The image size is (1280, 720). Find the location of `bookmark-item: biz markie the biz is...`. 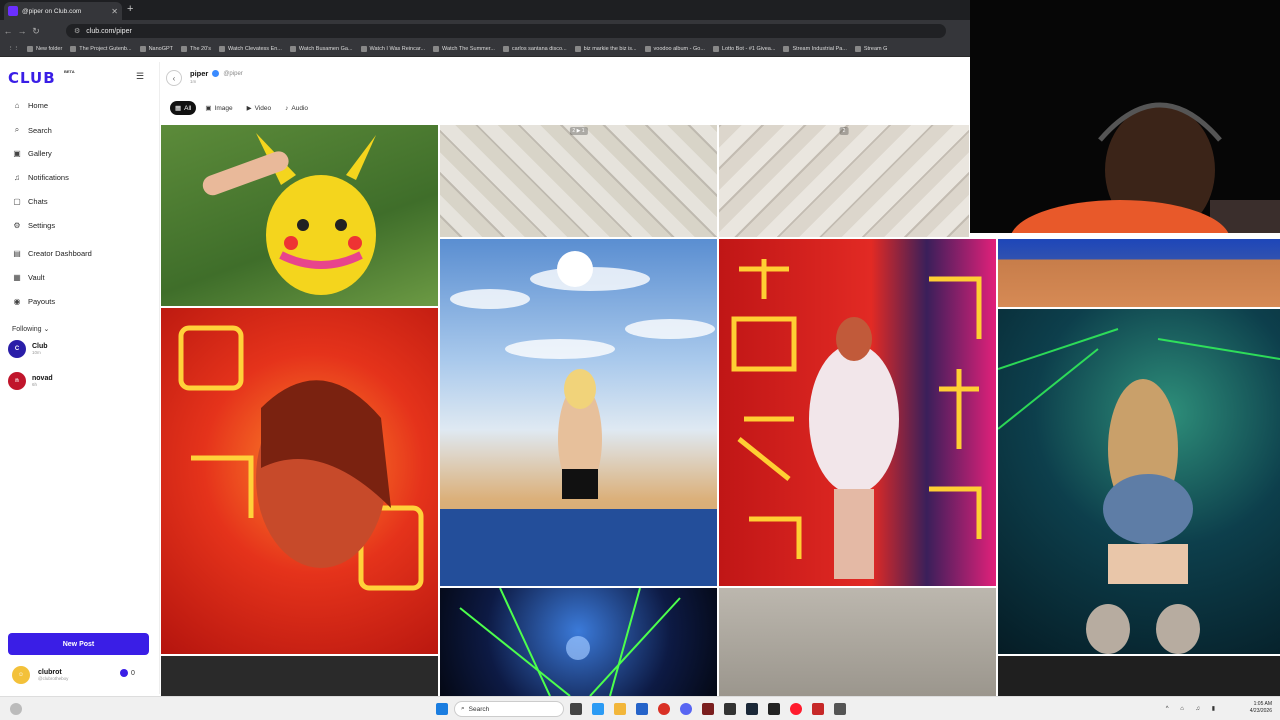

bookmark-item: biz markie the biz is... is located at coordinates (605, 49).